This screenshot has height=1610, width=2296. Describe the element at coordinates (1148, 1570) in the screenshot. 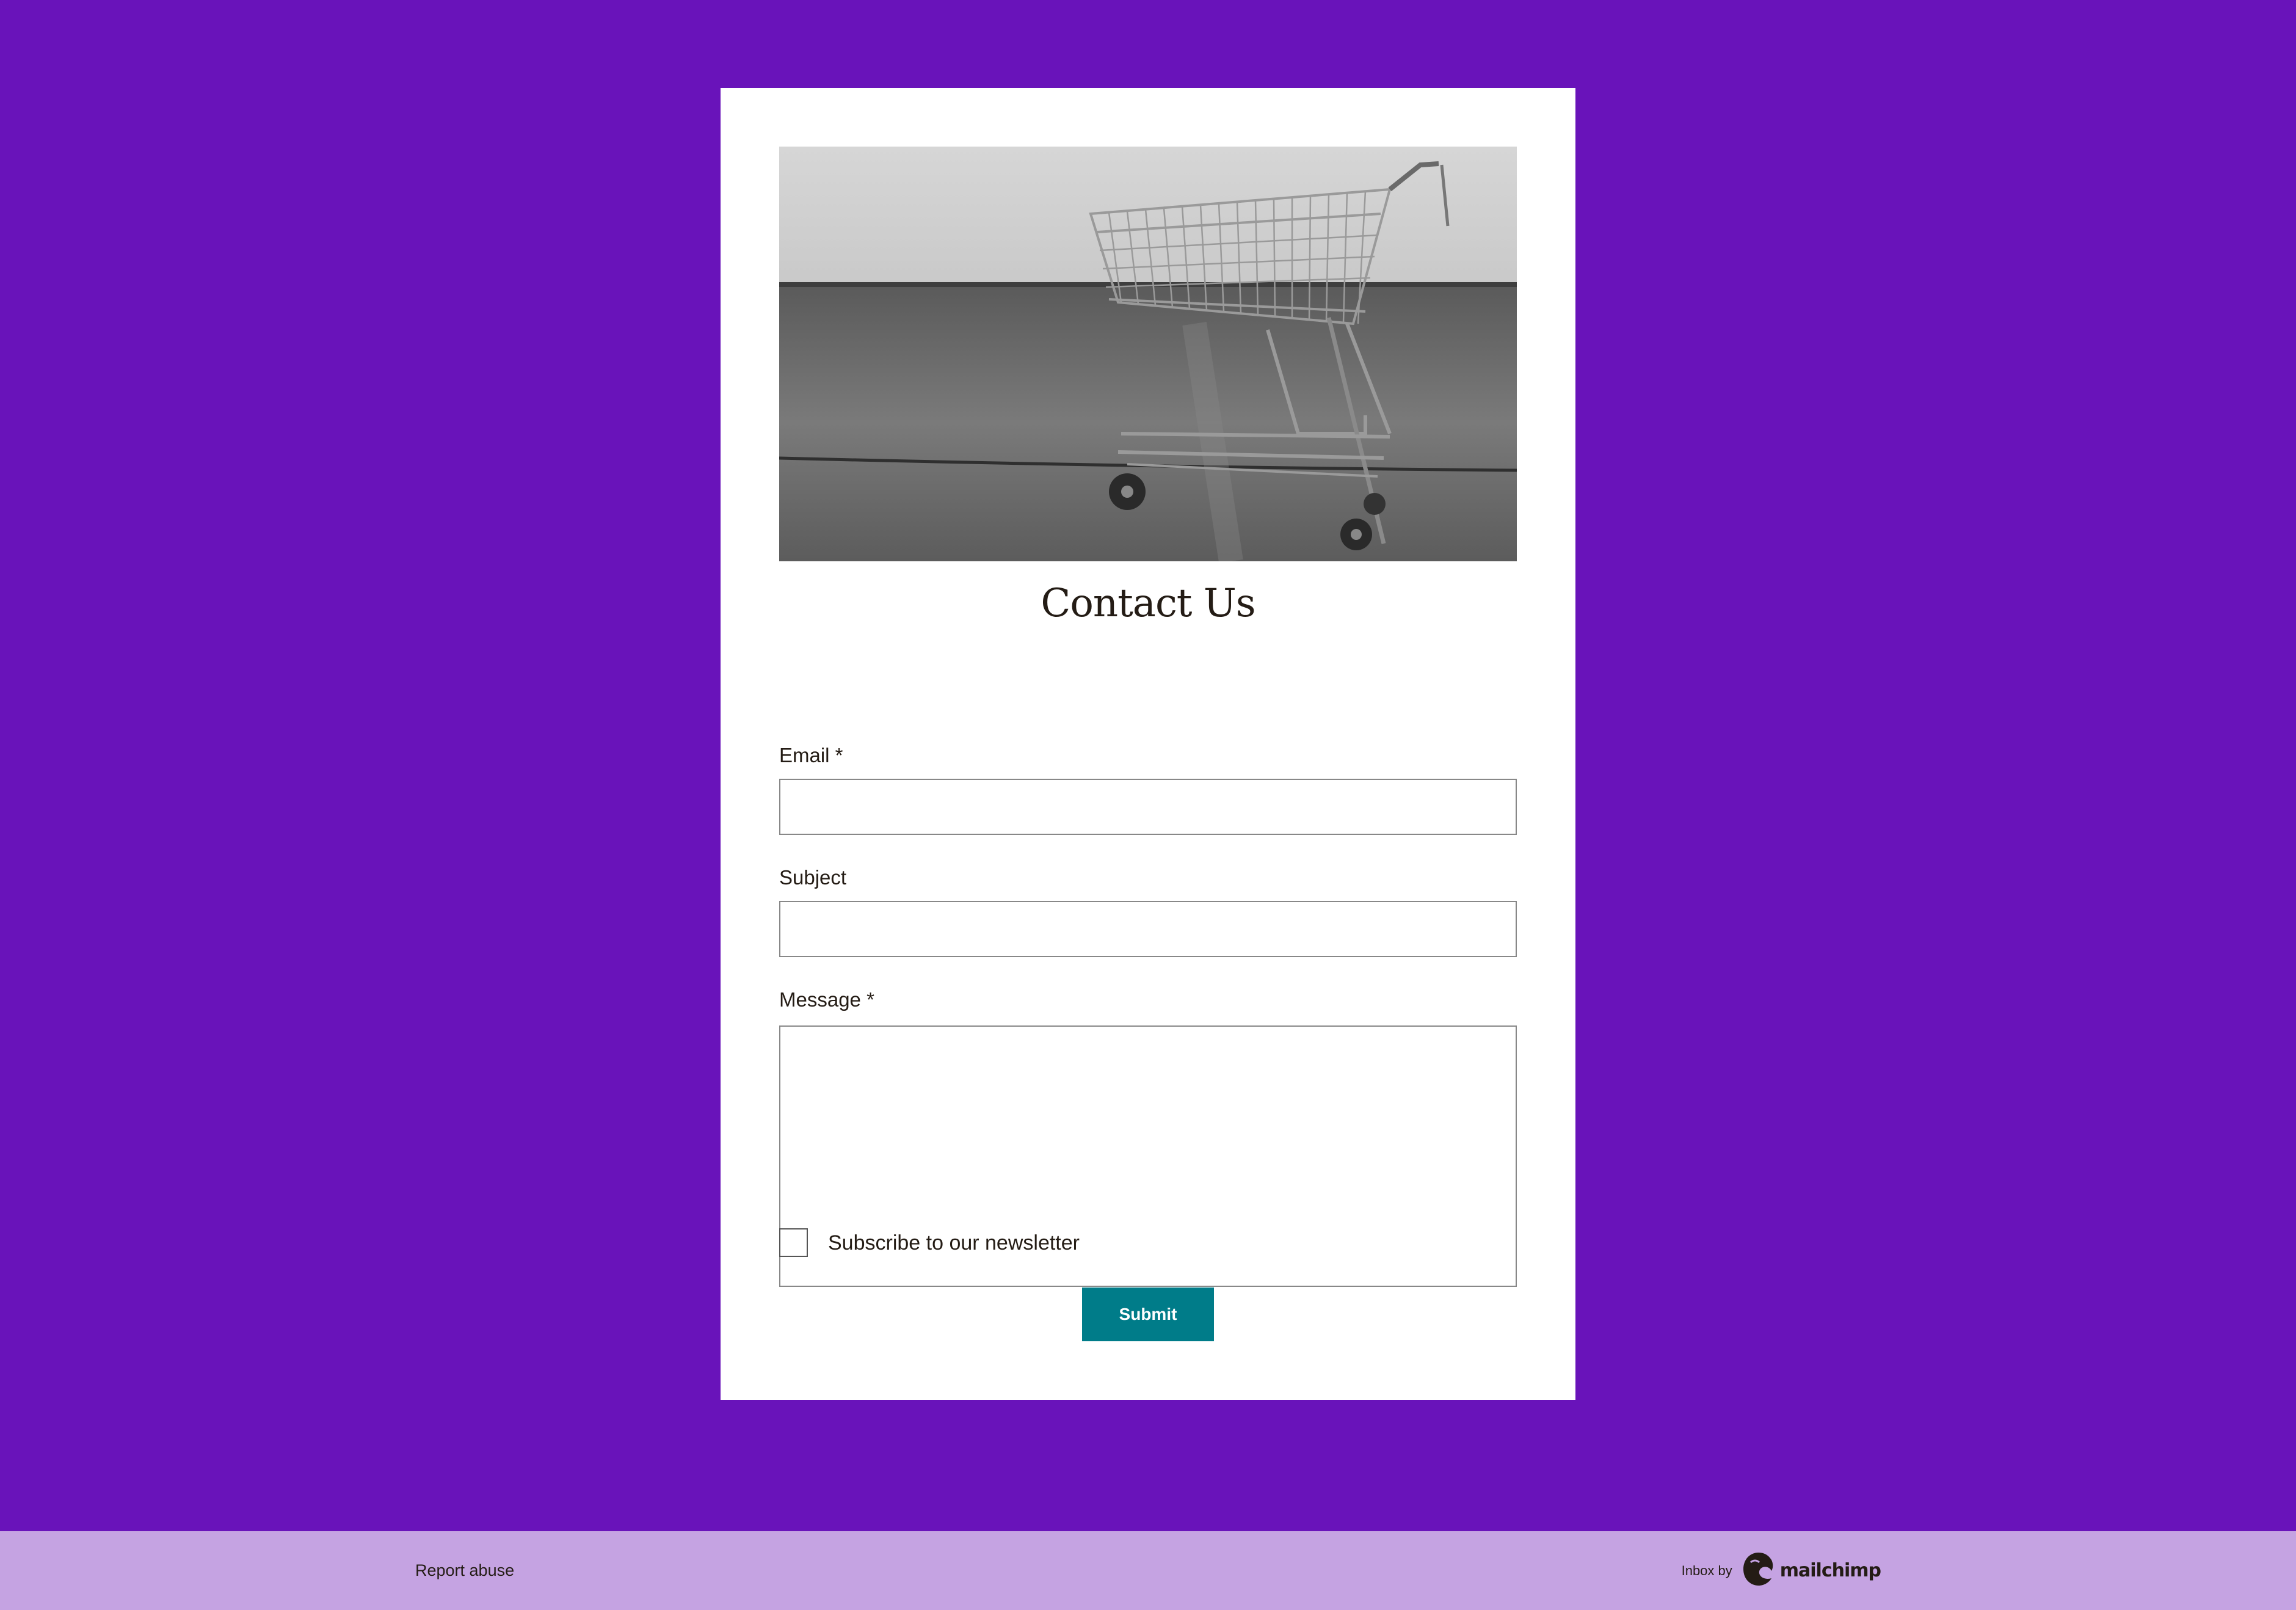

I see `footer: Report abuse Inbox by mailchimp` at that location.